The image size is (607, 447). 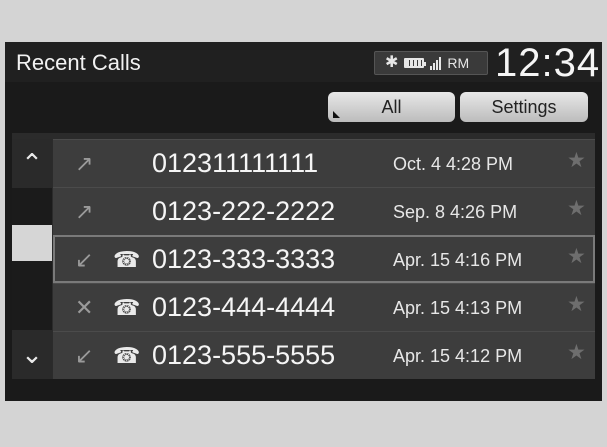 I want to click on signal-icon, so click(x=436, y=63).